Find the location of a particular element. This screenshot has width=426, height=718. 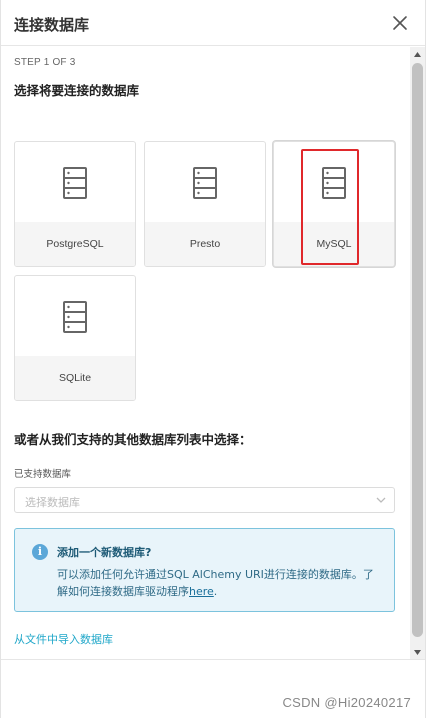

driver-docs-link: here is located at coordinates (201, 591).